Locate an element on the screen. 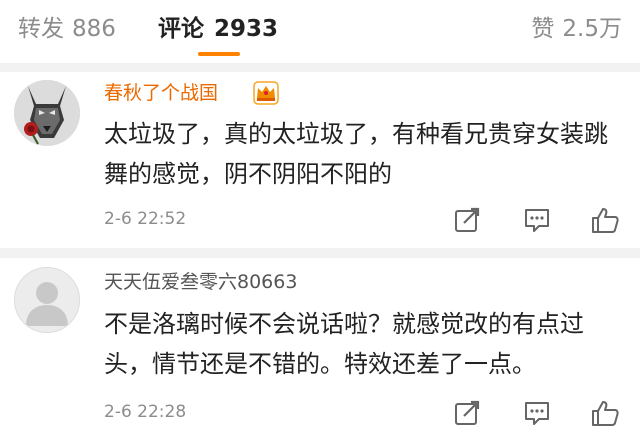  tab-comments: 评论 2933 is located at coordinates (218, 29).